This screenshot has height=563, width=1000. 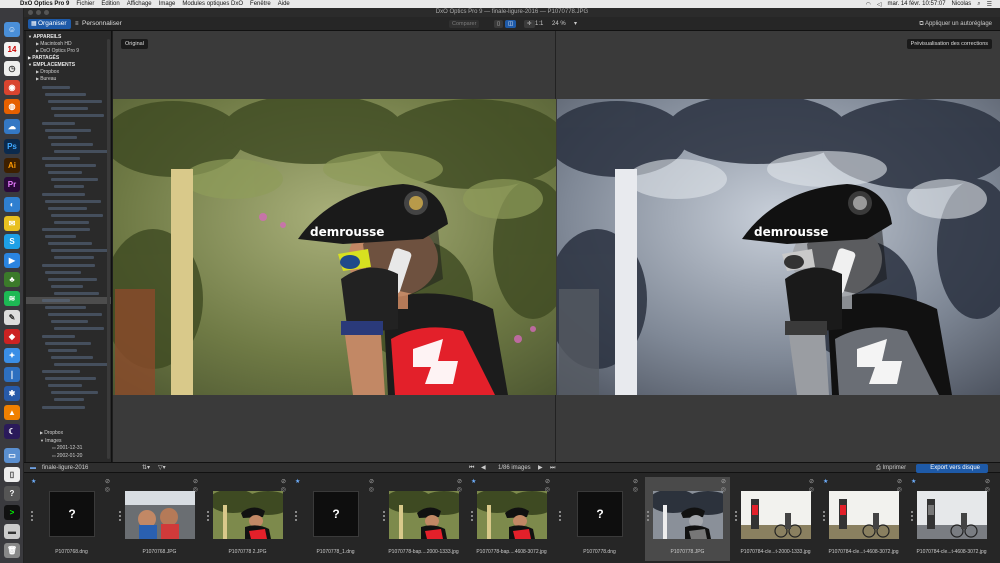 What do you see at coordinates (12, 493) in the screenshot?
I see `help-icon: ?` at bounding box center [12, 493].